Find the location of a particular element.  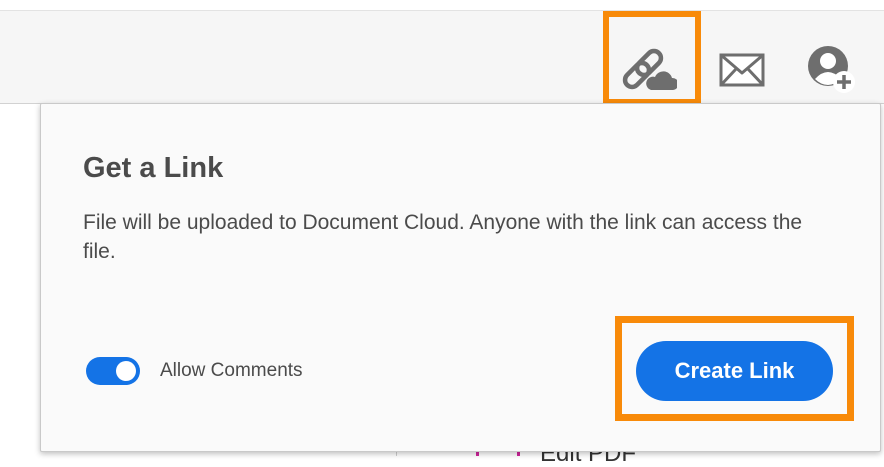

envelope-icon is located at coordinates (742, 70).